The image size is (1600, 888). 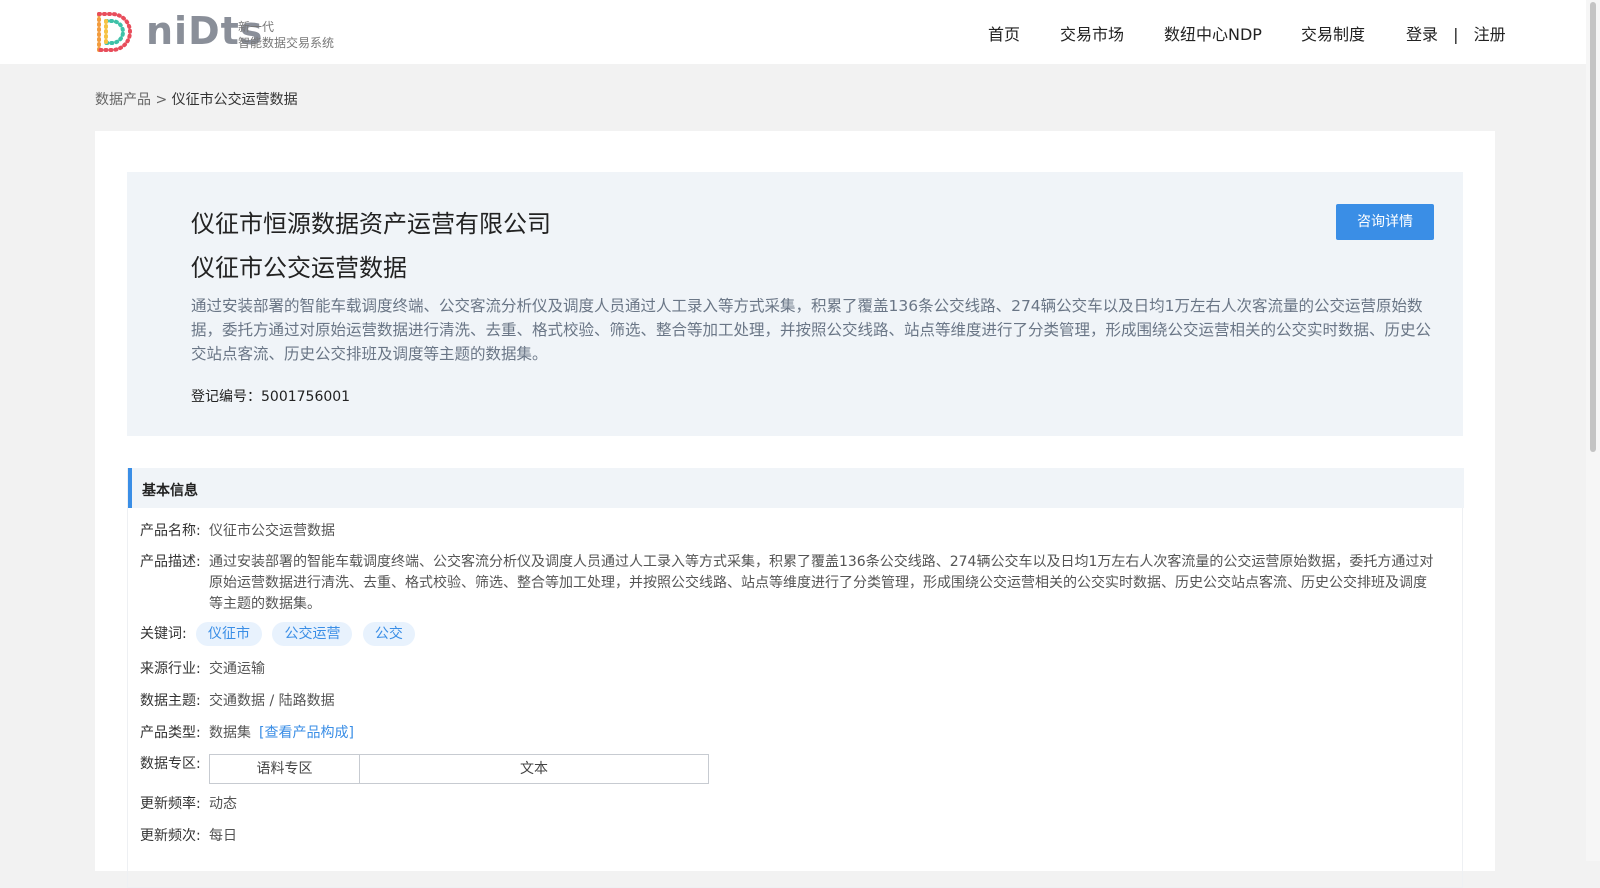 What do you see at coordinates (170, 836) in the screenshot?
I see `update-times-label: 更新频次:` at bounding box center [170, 836].